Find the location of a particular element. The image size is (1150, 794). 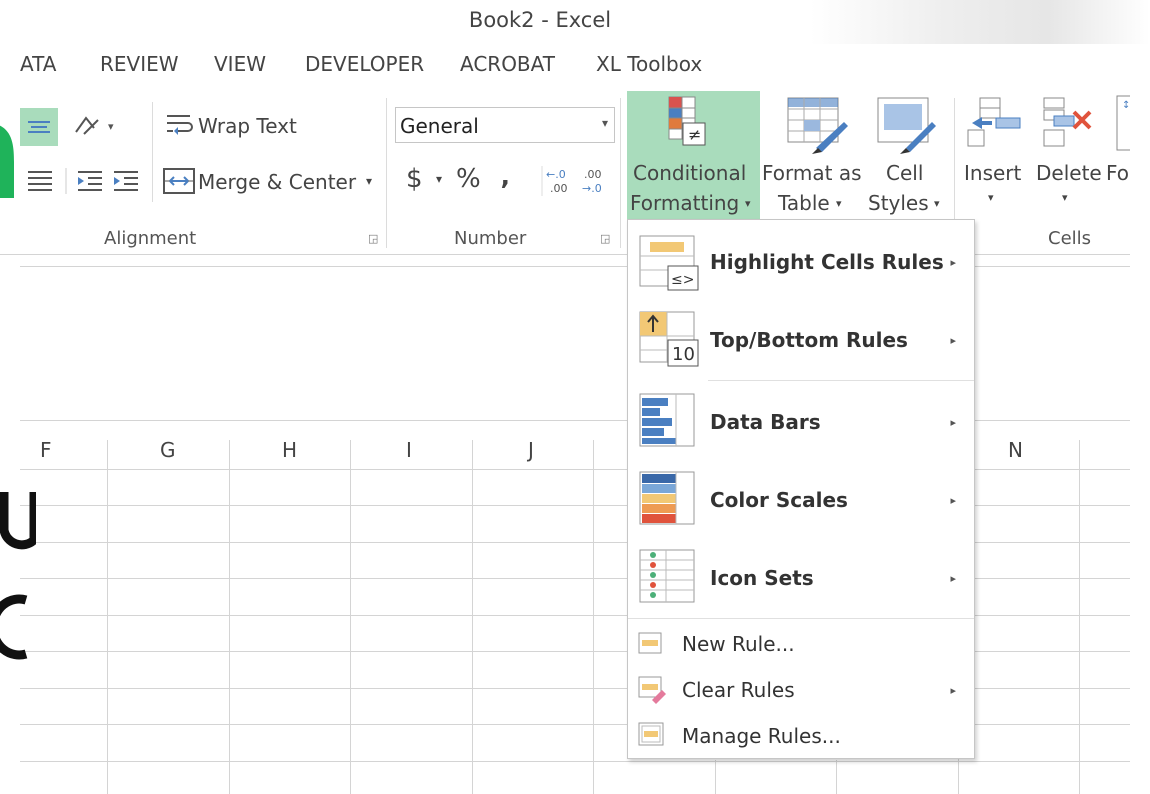

menu-item-label: Icon Sets is located at coordinates (762, 578).